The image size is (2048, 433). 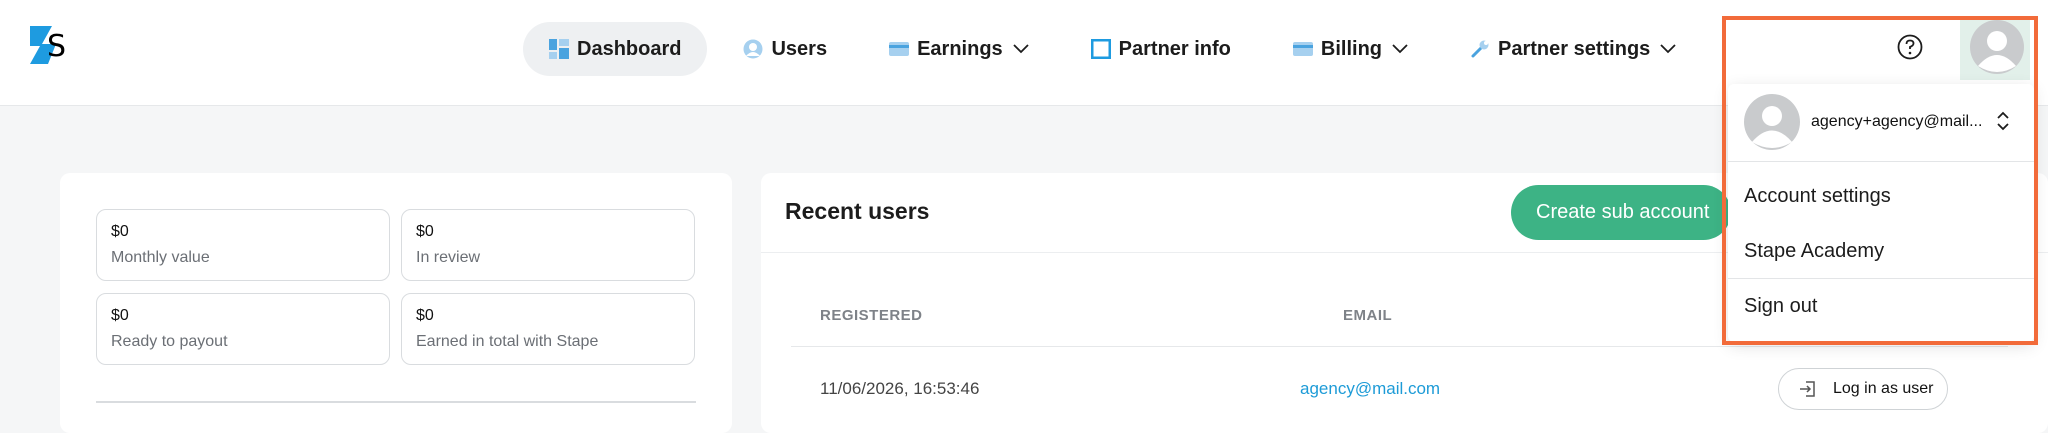 What do you see at coordinates (900, 388) in the screenshot?
I see `cell-registered: 11/06/2026, 16:53:46` at bounding box center [900, 388].